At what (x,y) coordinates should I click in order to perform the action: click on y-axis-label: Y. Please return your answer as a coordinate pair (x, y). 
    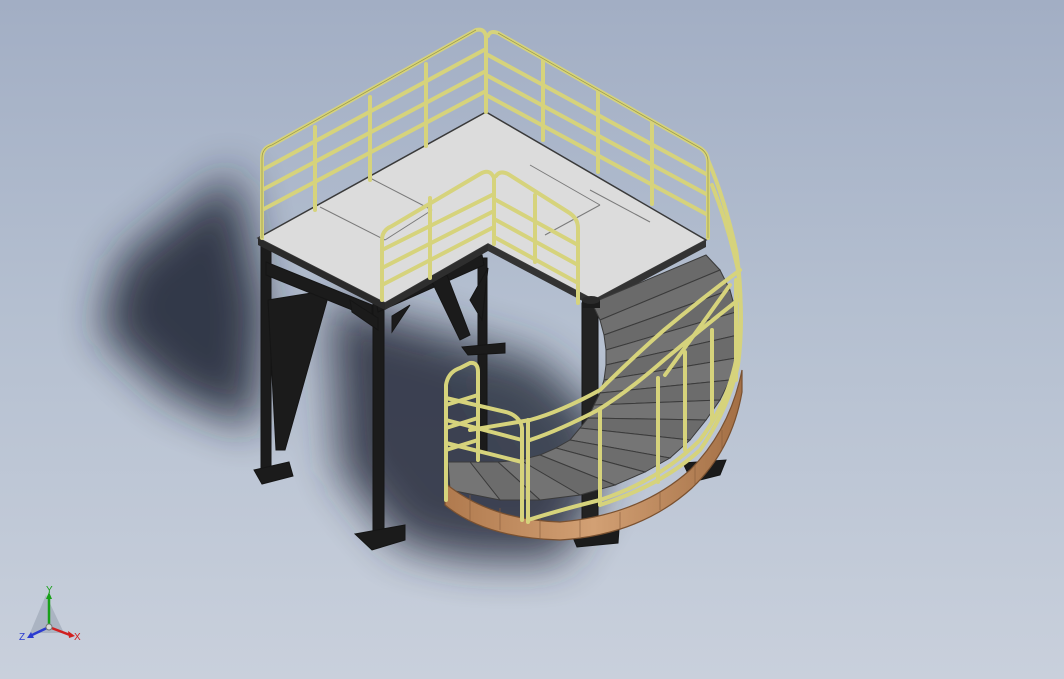
    Looking at the image, I should click on (49, 590).